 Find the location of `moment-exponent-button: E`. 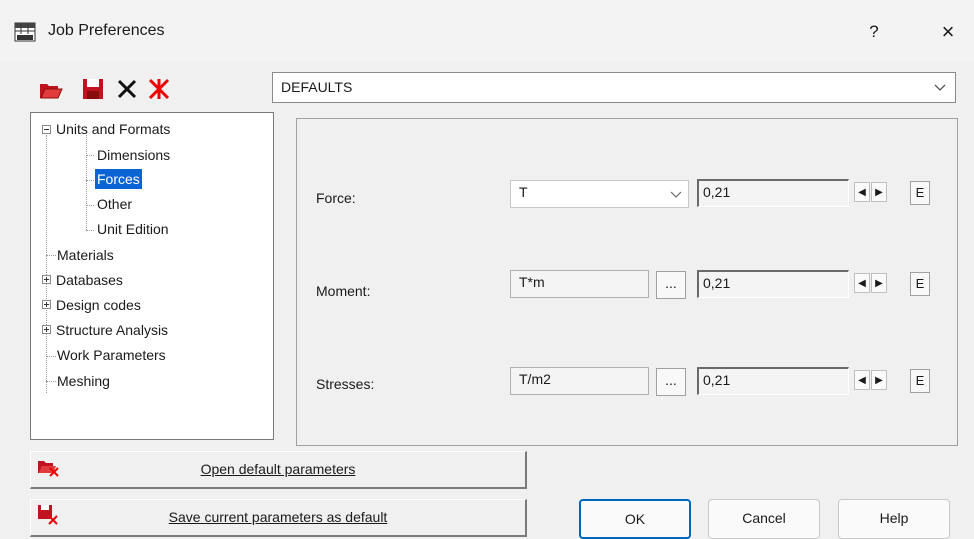

moment-exponent-button: E is located at coordinates (920, 284).